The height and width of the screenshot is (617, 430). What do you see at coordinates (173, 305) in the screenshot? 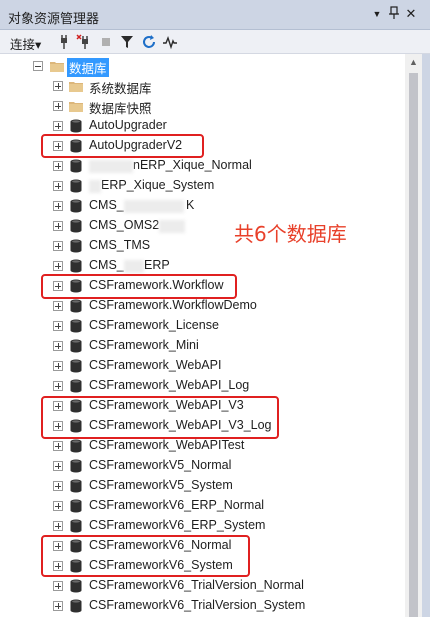
I see `tree-node-label: CSFramework.WorkflowDemo` at bounding box center [173, 305].